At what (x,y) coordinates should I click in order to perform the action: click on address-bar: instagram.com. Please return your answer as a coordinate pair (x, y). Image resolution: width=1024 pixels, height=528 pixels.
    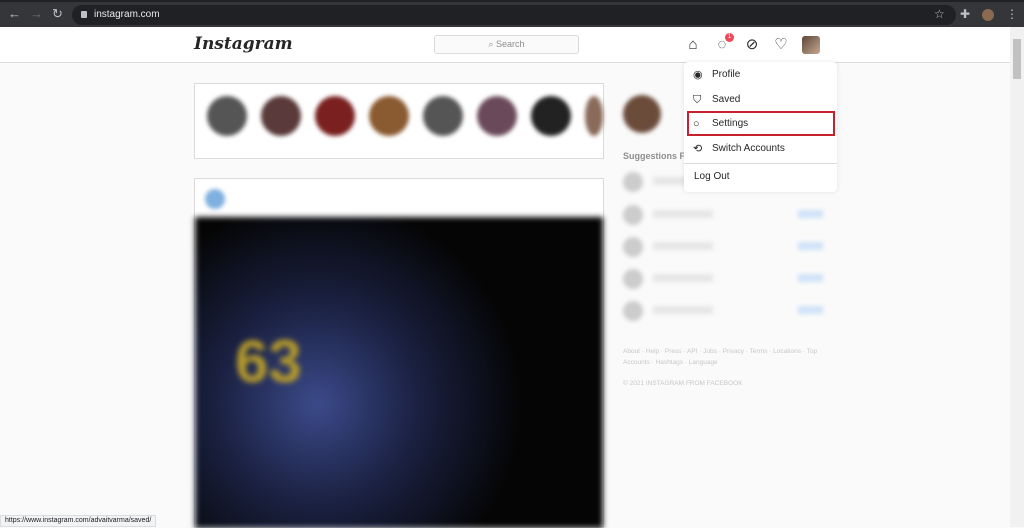
    Looking at the image, I should click on (514, 15).